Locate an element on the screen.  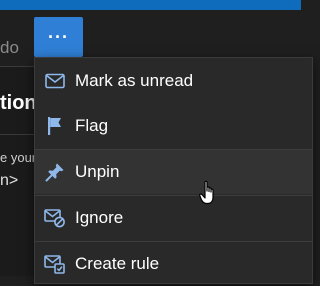
menu-item-create-rule: Create rule is located at coordinates (173, 264).